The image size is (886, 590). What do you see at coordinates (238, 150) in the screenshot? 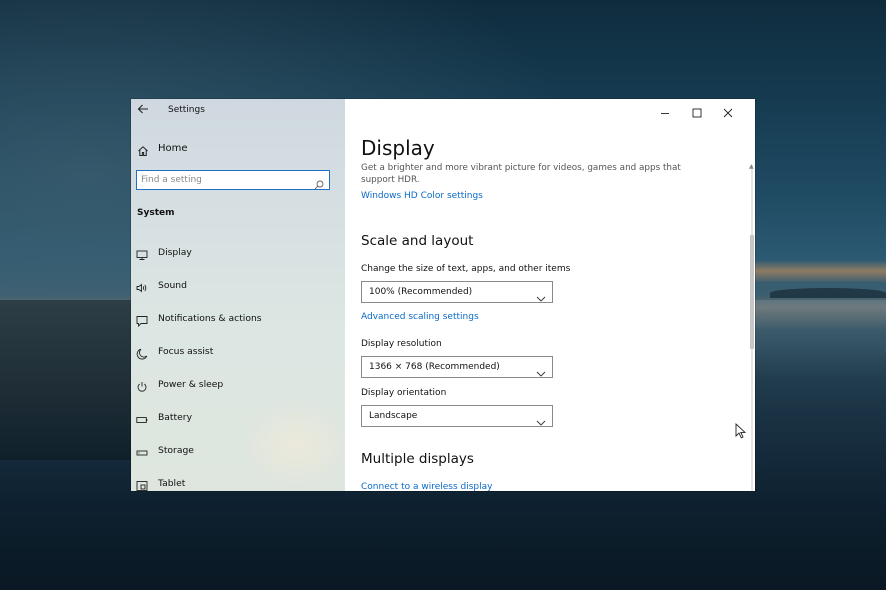
I see `home-nav-item: Home` at bounding box center [238, 150].